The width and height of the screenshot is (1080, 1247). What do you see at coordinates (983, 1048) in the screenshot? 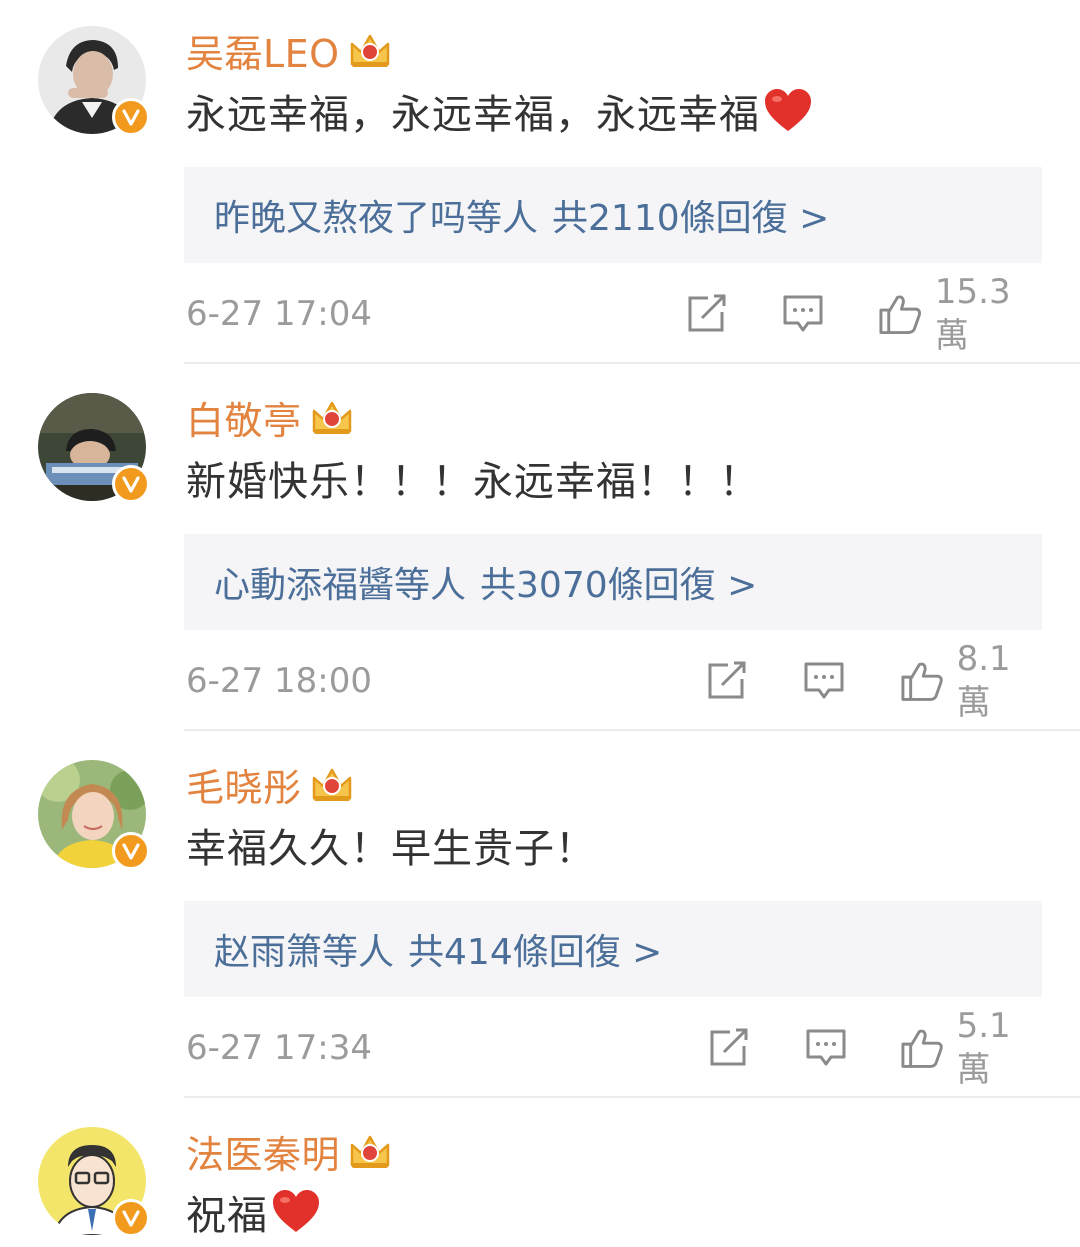
I see `like-count: 5.1萬` at bounding box center [983, 1048].